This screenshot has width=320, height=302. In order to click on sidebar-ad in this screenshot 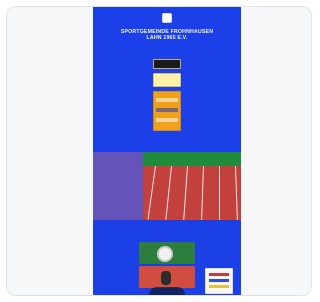, I will do `click(219, 281)`.